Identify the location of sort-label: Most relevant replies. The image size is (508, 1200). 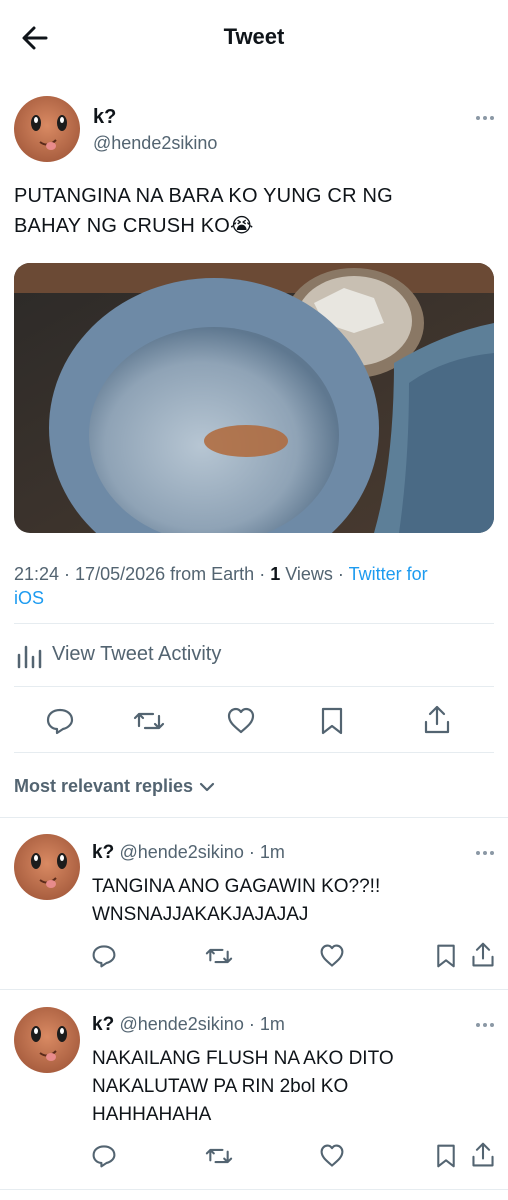
(103, 786).